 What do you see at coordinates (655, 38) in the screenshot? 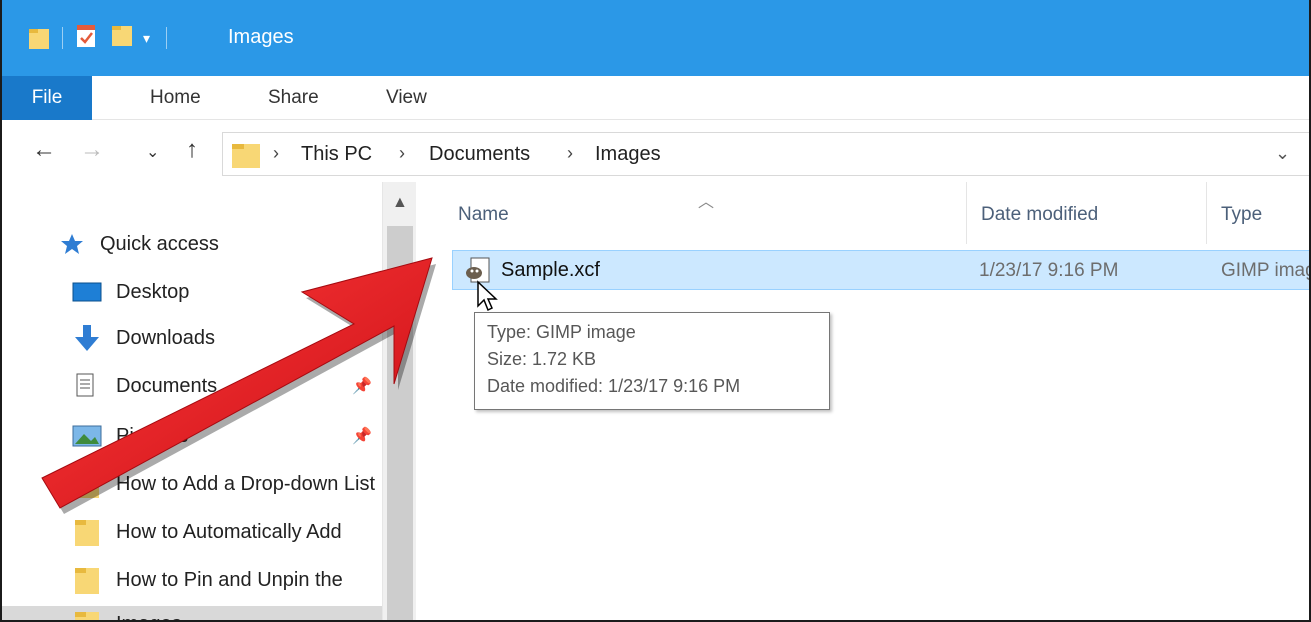
I see `title-bar: ▾ Images` at bounding box center [655, 38].